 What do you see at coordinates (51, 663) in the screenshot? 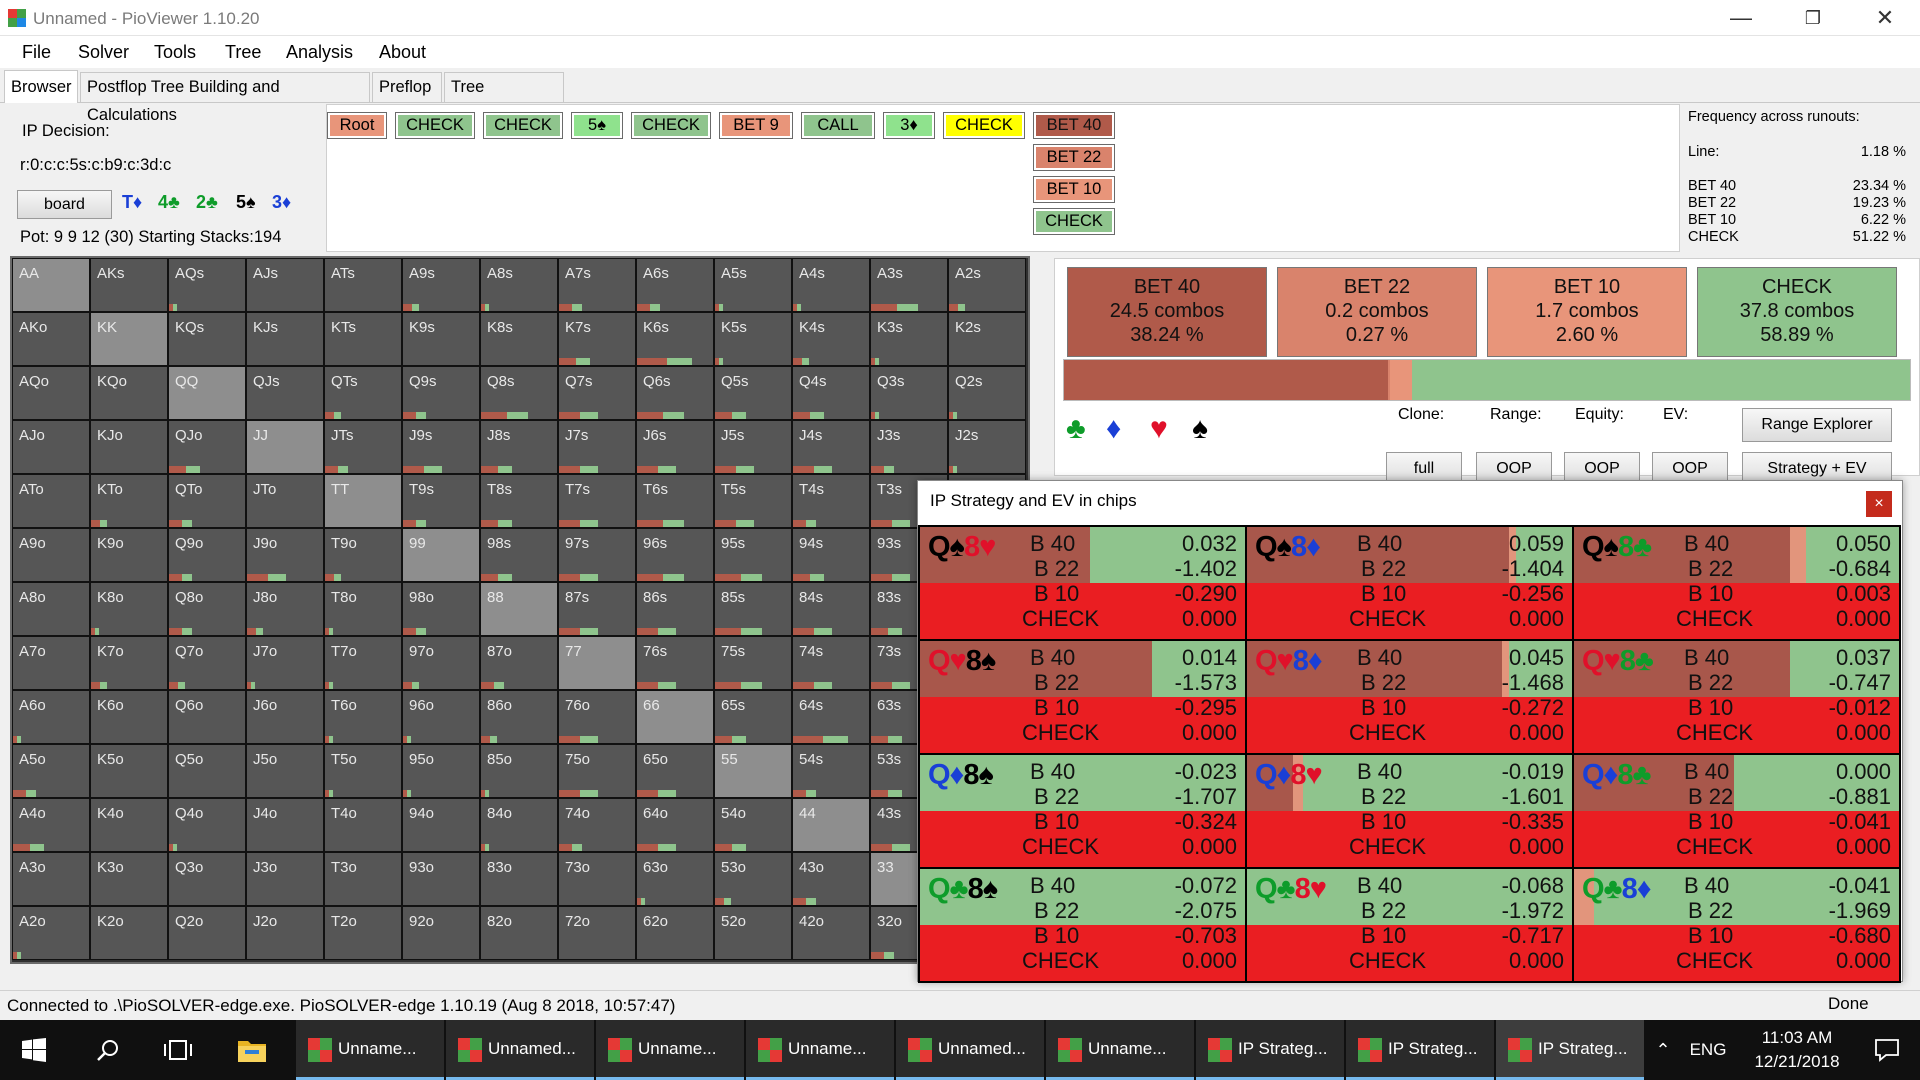
I see `hand-cell-A7o: A7o` at bounding box center [51, 663].